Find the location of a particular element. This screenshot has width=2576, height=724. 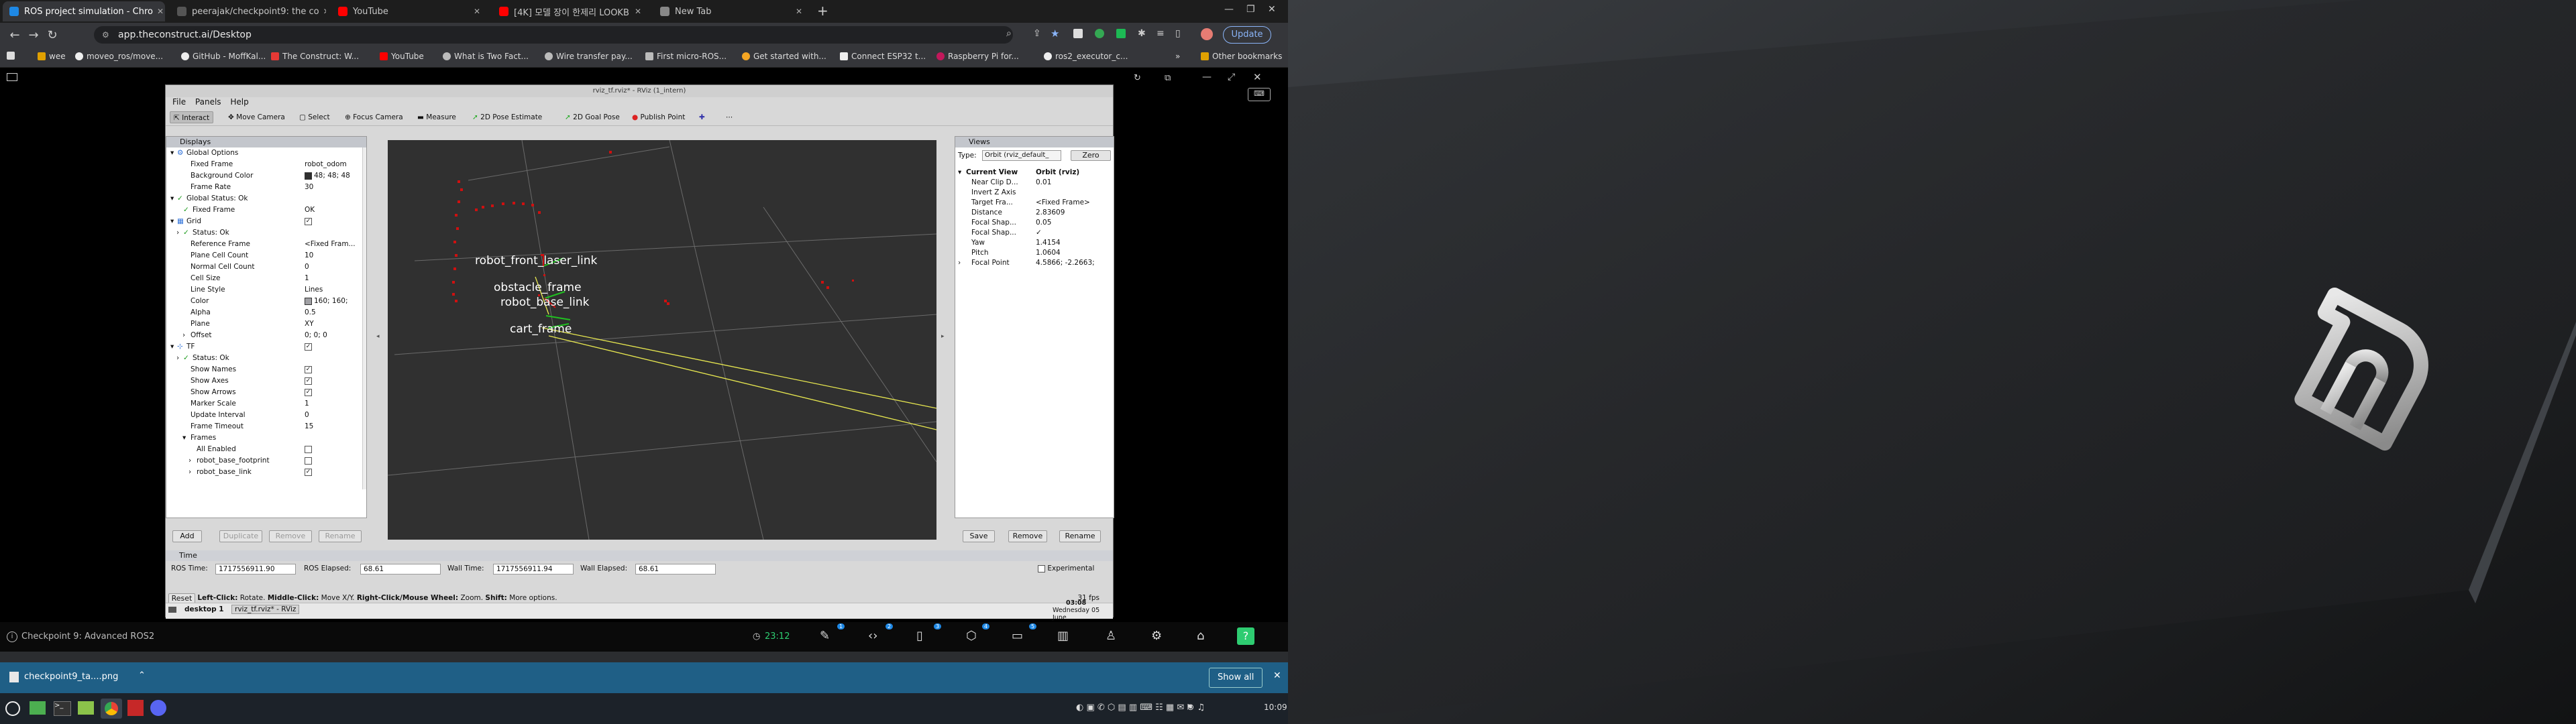

remove-display-button: Remove is located at coordinates (290, 536).